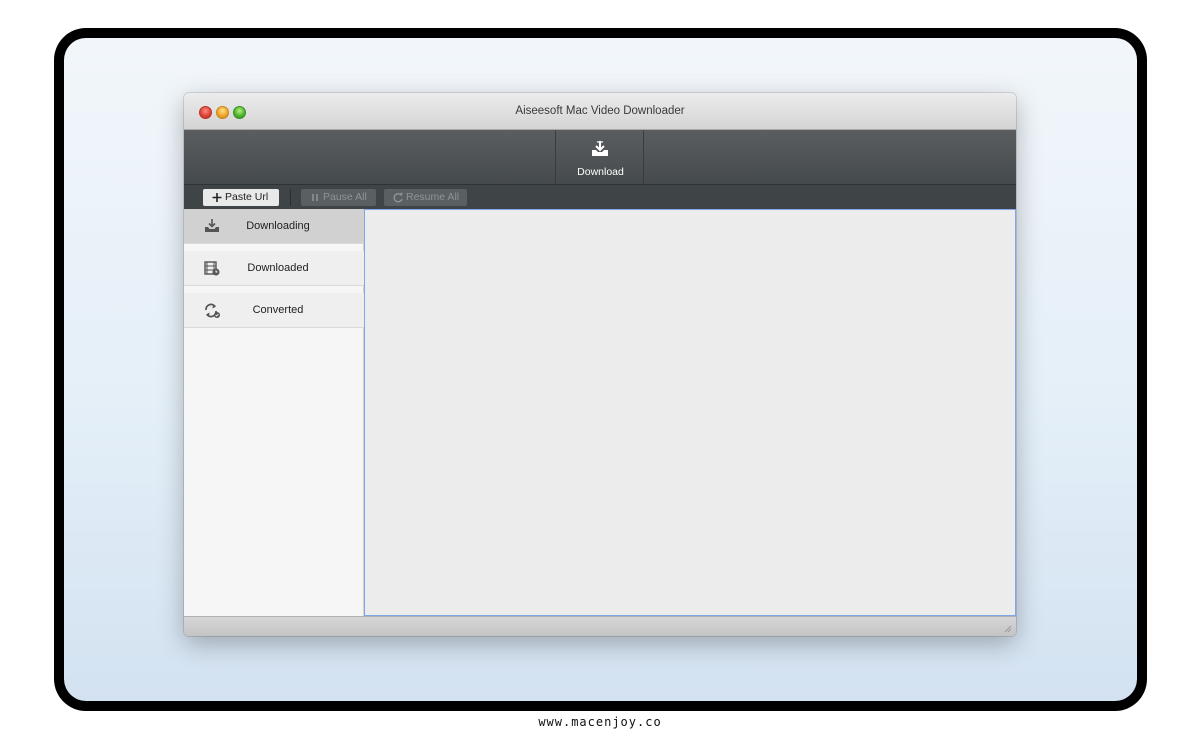  I want to click on action-bar: Paste Url Pause All Resume All, so click(600, 196).